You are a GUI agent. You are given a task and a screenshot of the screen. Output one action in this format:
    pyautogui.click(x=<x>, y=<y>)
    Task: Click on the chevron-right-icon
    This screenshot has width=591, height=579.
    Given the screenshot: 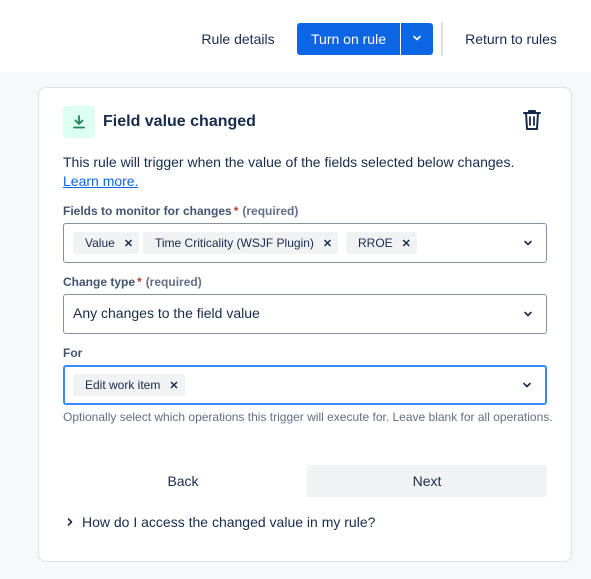 What is the action you would take?
    pyautogui.click(x=70, y=522)
    